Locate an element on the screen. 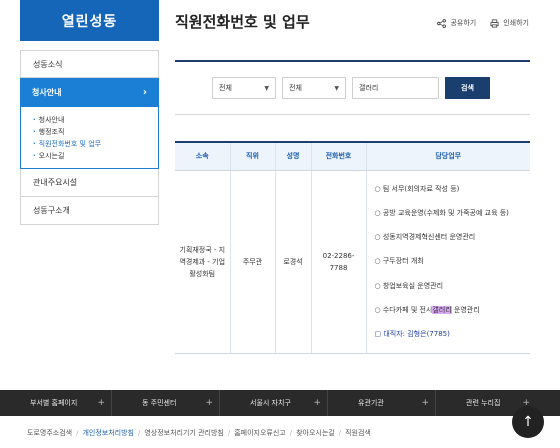 This screenshot has height=448, width=560. duty-item: 공방 교육운영(수제화 및 가죽공예 교육 등) is located at coordinates (453, 213).